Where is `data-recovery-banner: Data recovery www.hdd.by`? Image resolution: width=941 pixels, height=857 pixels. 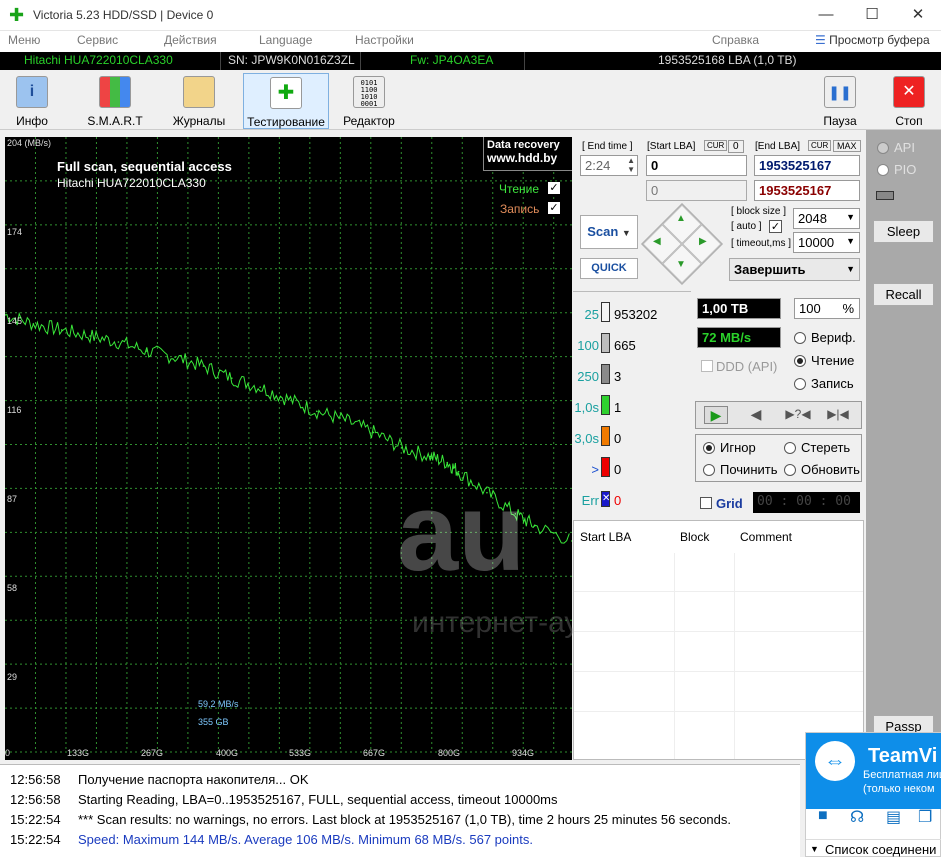 data-recovery-banner: Data recovery www.hdd.by is located at coordinates (527, 154).